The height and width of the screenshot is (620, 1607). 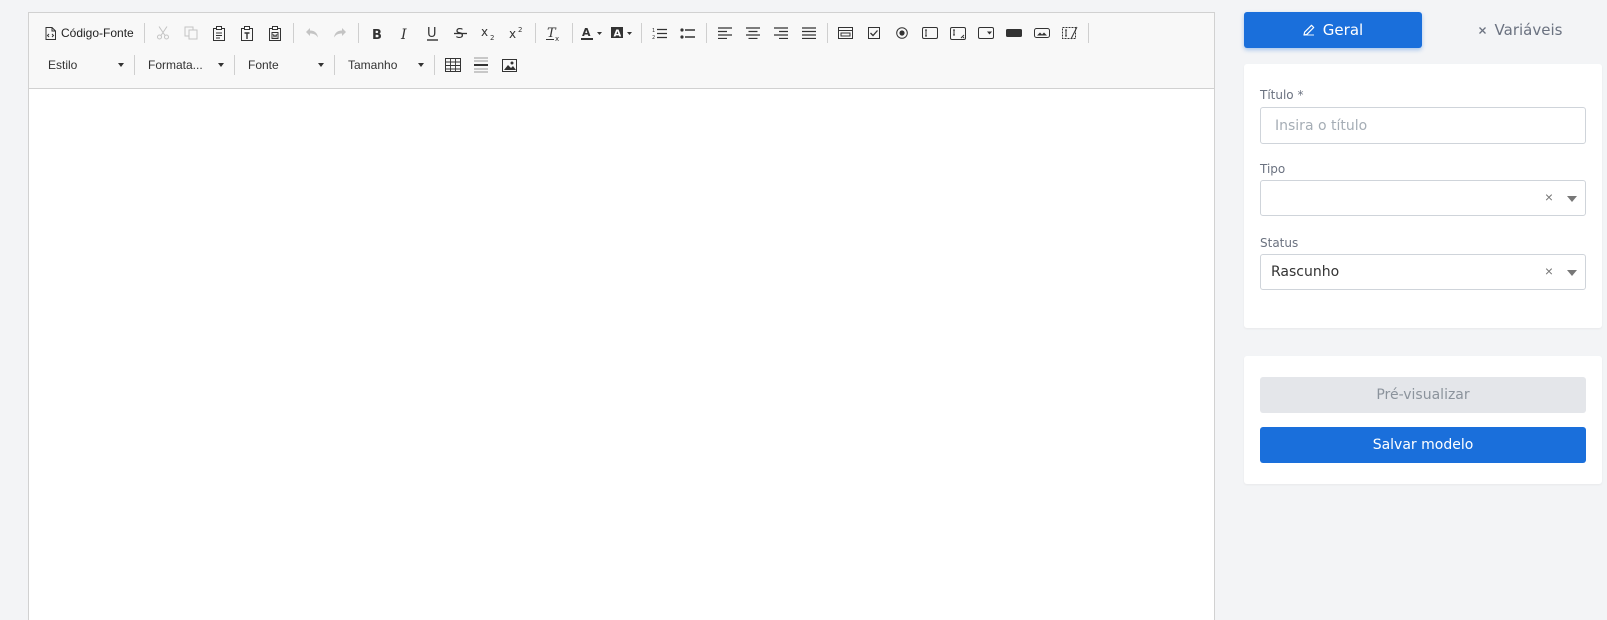 I want to click on button-element-icon, so click(x=1013, y=33).